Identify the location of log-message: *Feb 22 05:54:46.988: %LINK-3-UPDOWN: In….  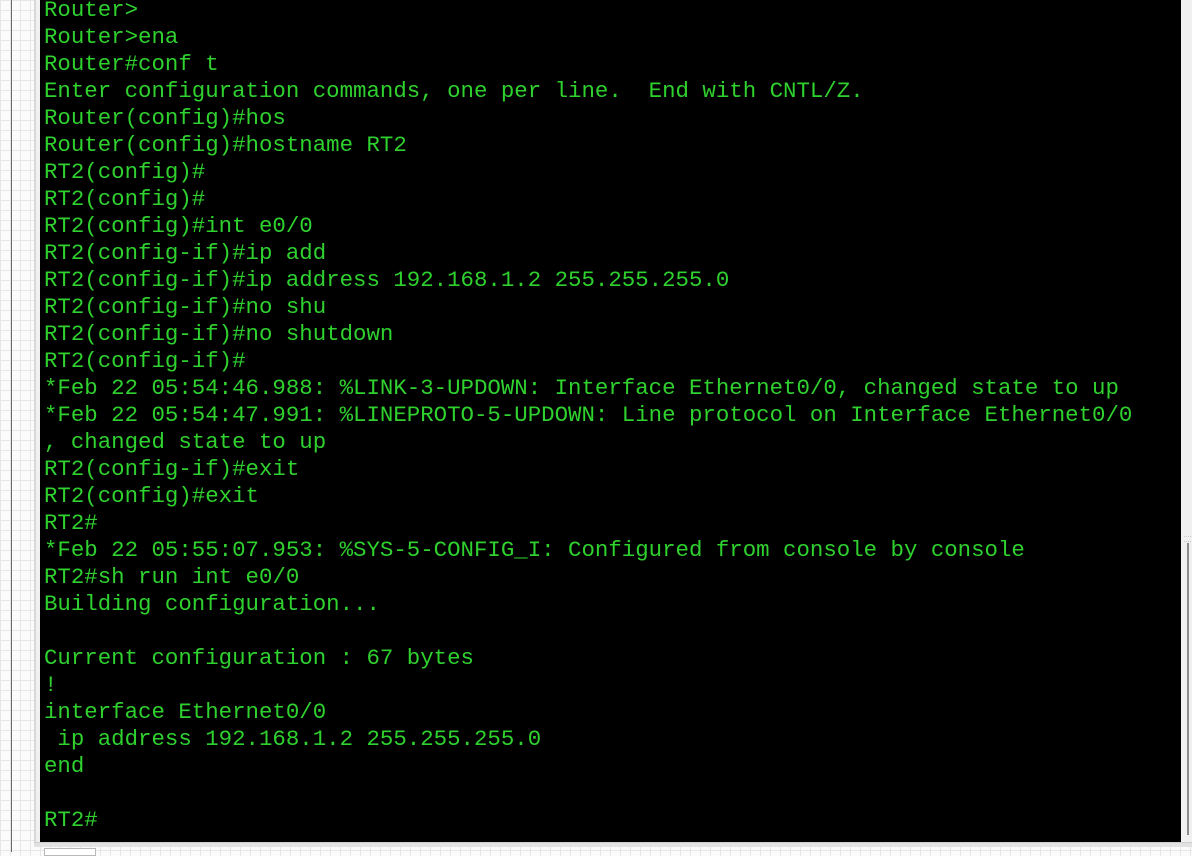
(581, 388).